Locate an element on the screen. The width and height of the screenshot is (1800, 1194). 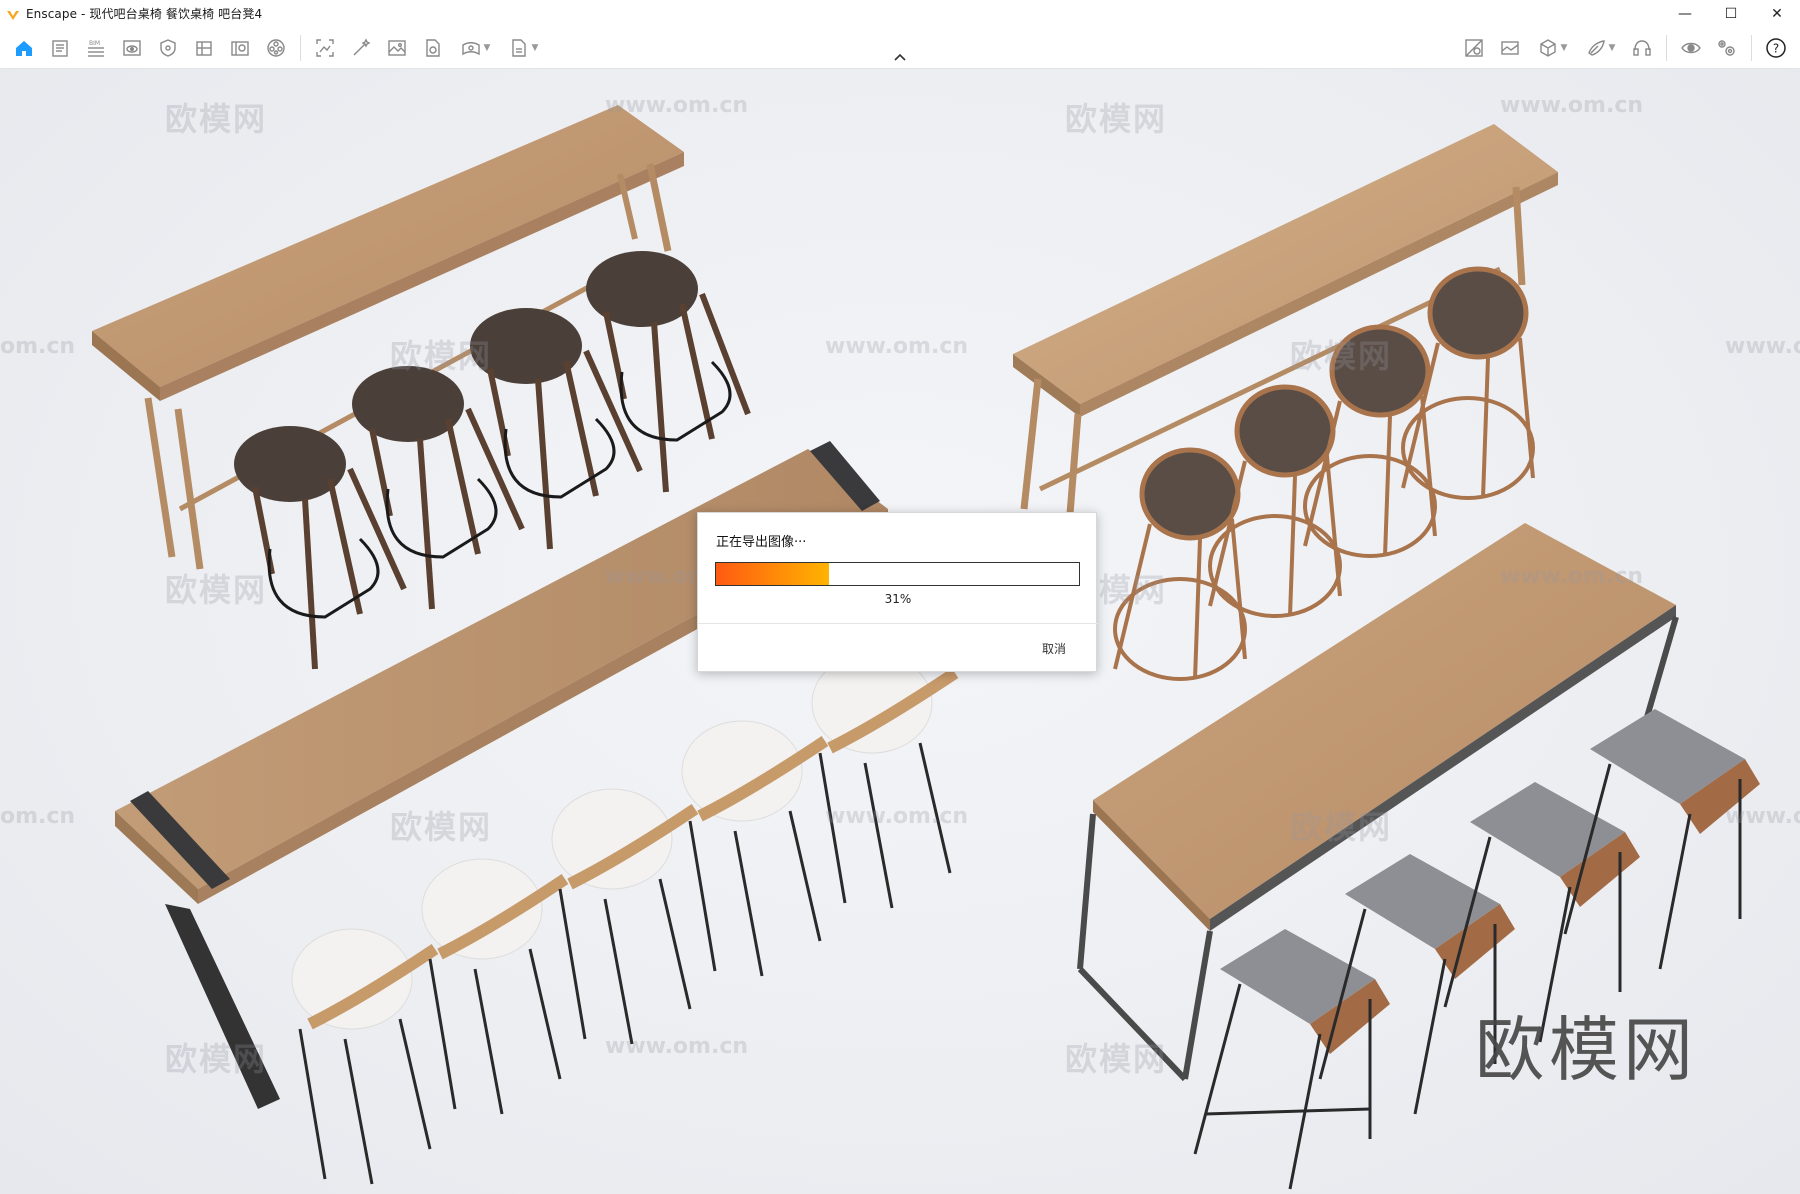
magic-wand-icon is located at coordinates (362, 47).